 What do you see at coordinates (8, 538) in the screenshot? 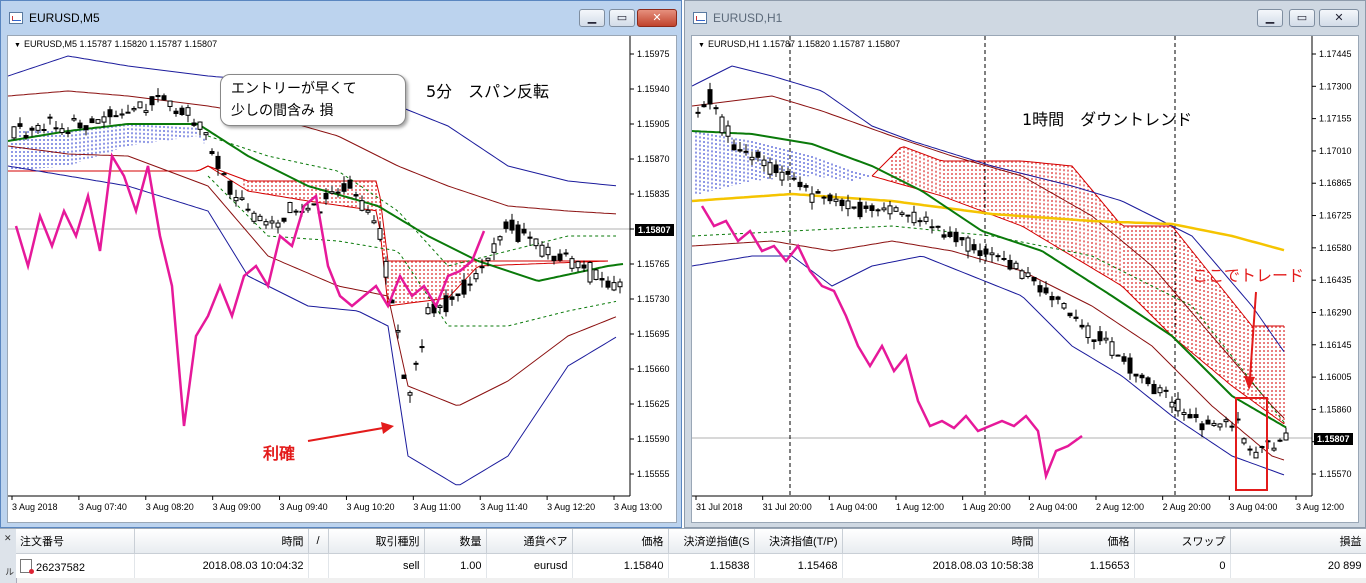
I see `close-icon: ✕` at bounding box center [8, 538].